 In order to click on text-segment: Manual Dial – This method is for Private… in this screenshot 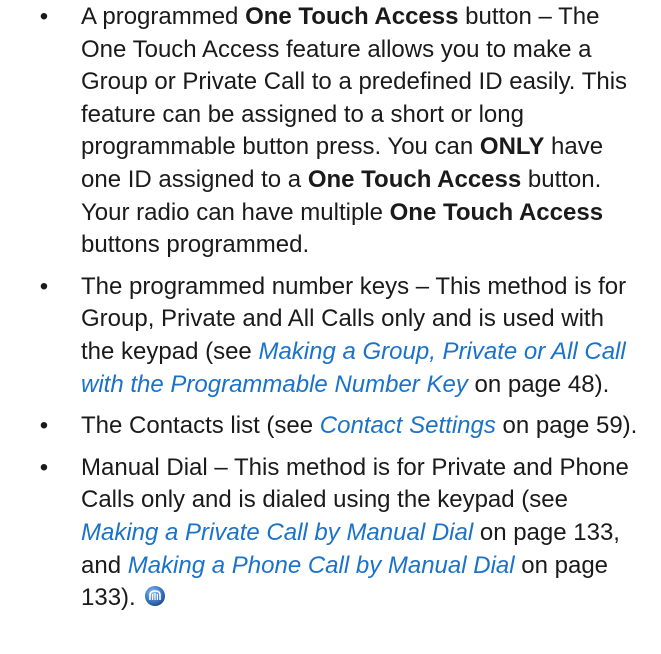, I will do `click(355, 483)`.